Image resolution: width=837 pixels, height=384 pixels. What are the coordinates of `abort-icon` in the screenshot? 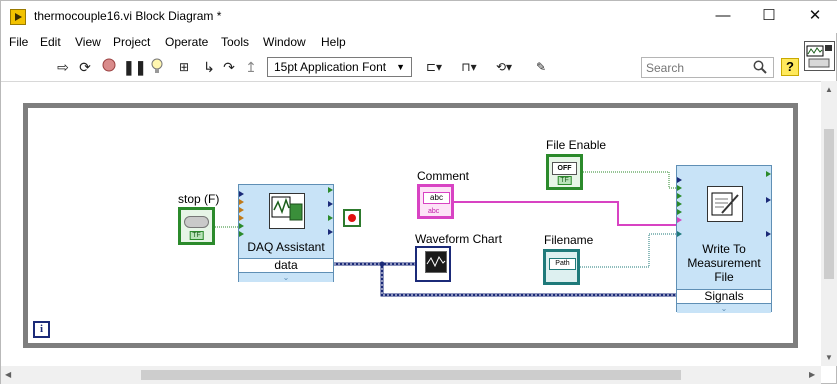 It's located at (109, 67).